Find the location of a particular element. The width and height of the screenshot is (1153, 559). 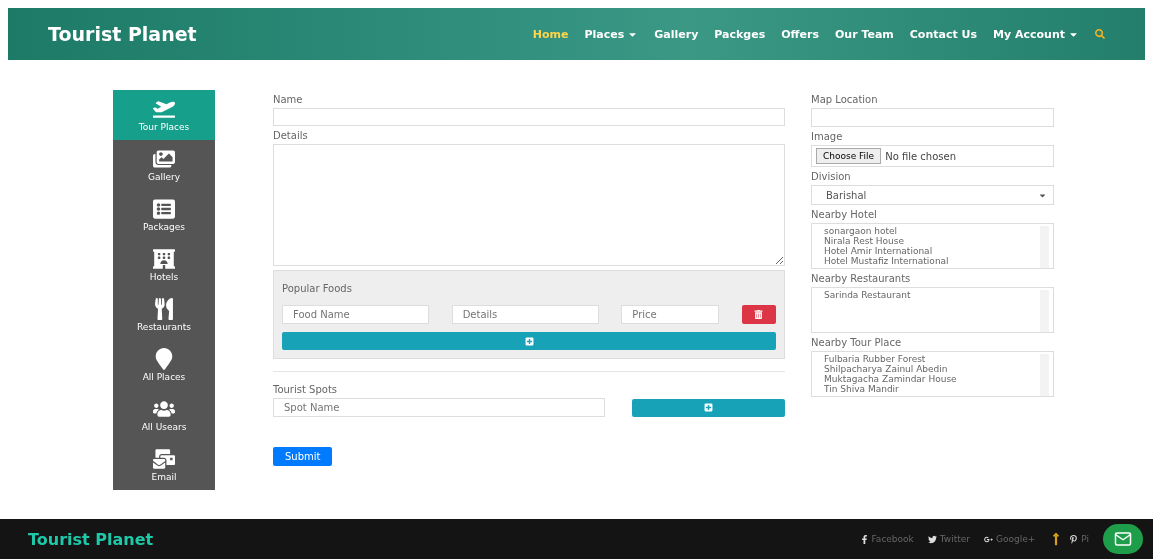

choose-file-button: Choose File is located at coordinates (849, 156).